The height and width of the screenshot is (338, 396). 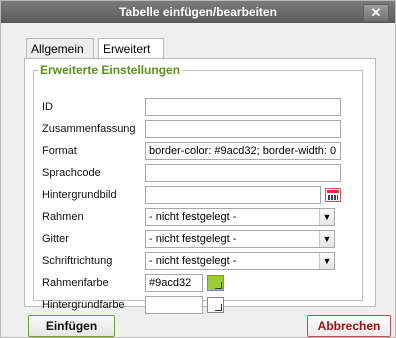 I want to click on calendar-icon, so click(x=333, y=195).